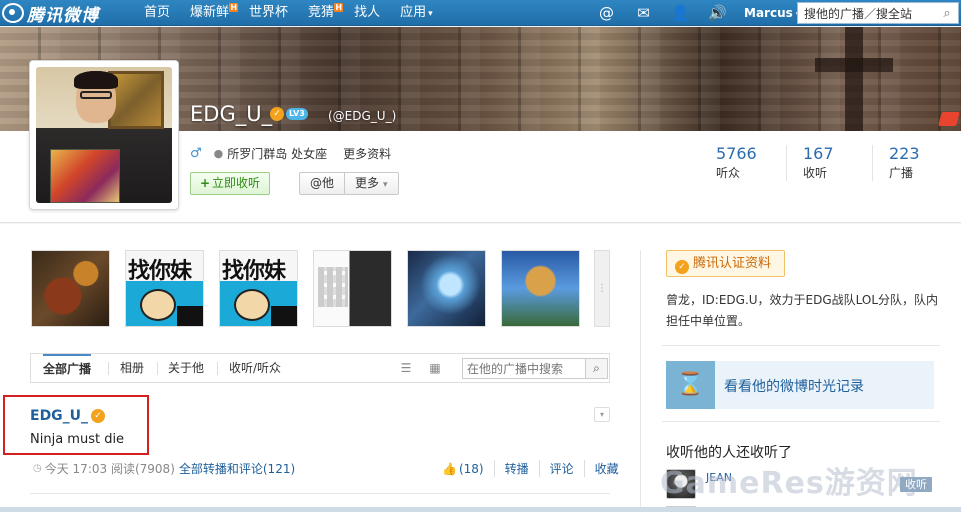 Image resolution: width=961 pixels, height=512 pixels. Describe the element at coordinates (916, 484) in the screenshot. I see `follow-listener-button: 收听` at that location.